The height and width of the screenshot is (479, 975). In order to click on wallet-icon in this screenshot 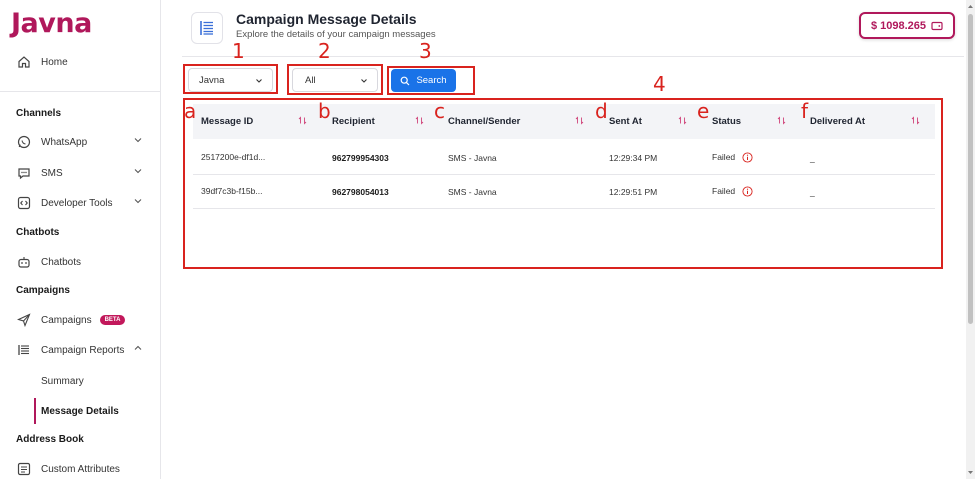, I will do `click(937, 25)`.